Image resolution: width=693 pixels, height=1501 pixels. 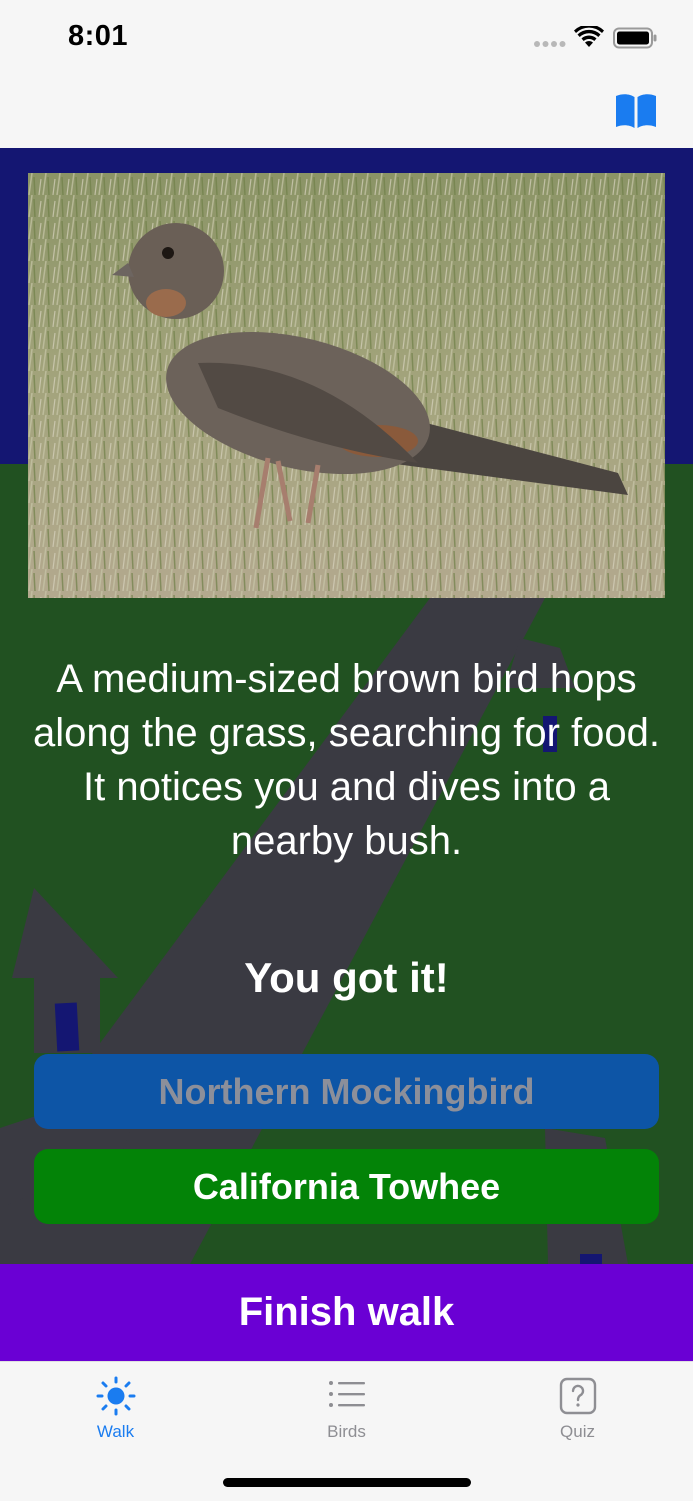 What do you see at coordinates (98, 36) in the screenshot?
I see `status-time: 8:01` at bounding box center [98, 36].